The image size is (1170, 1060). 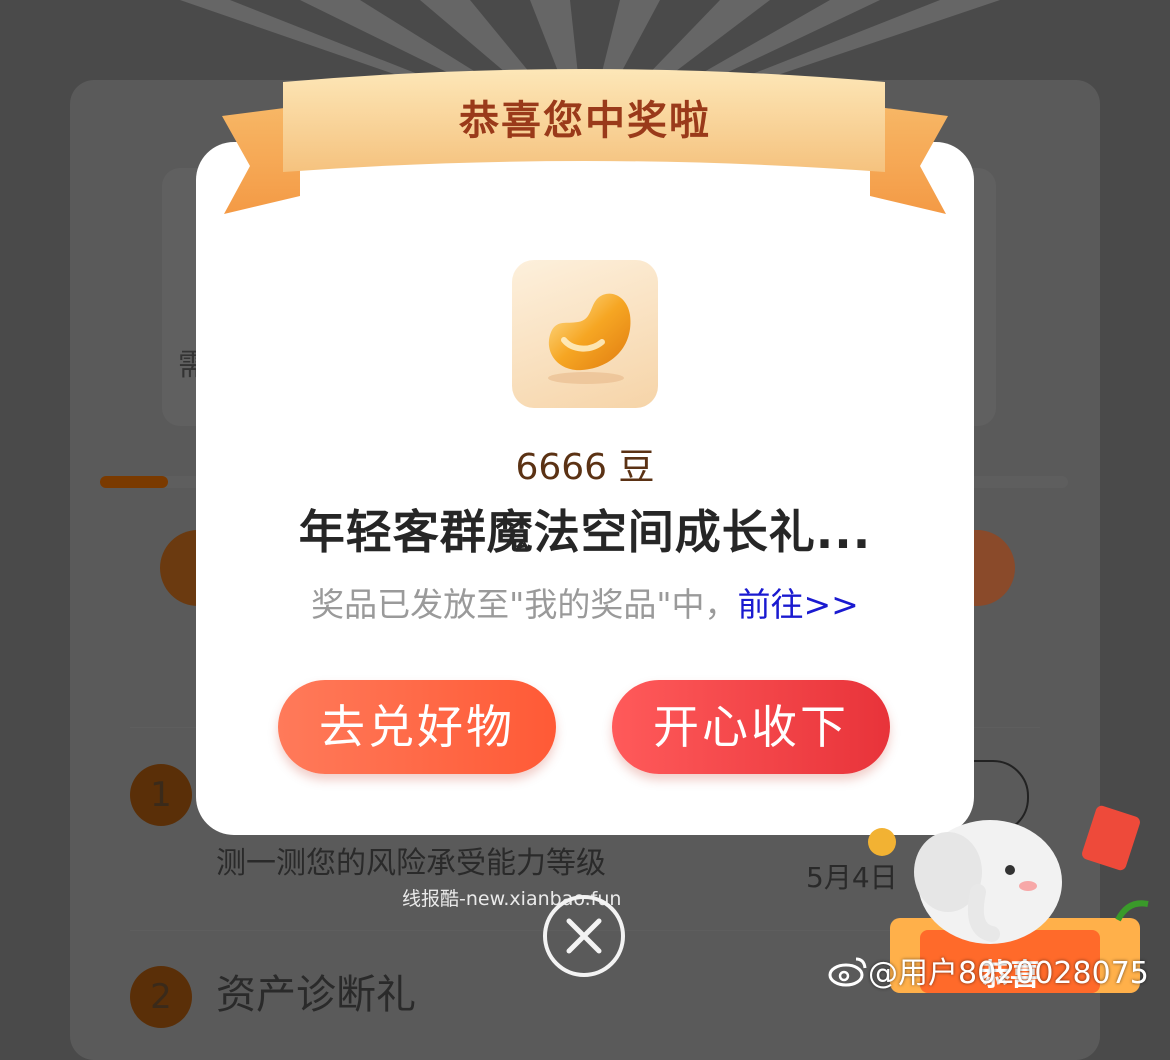 I want to click on close-icon, so click(x=584, y=936).